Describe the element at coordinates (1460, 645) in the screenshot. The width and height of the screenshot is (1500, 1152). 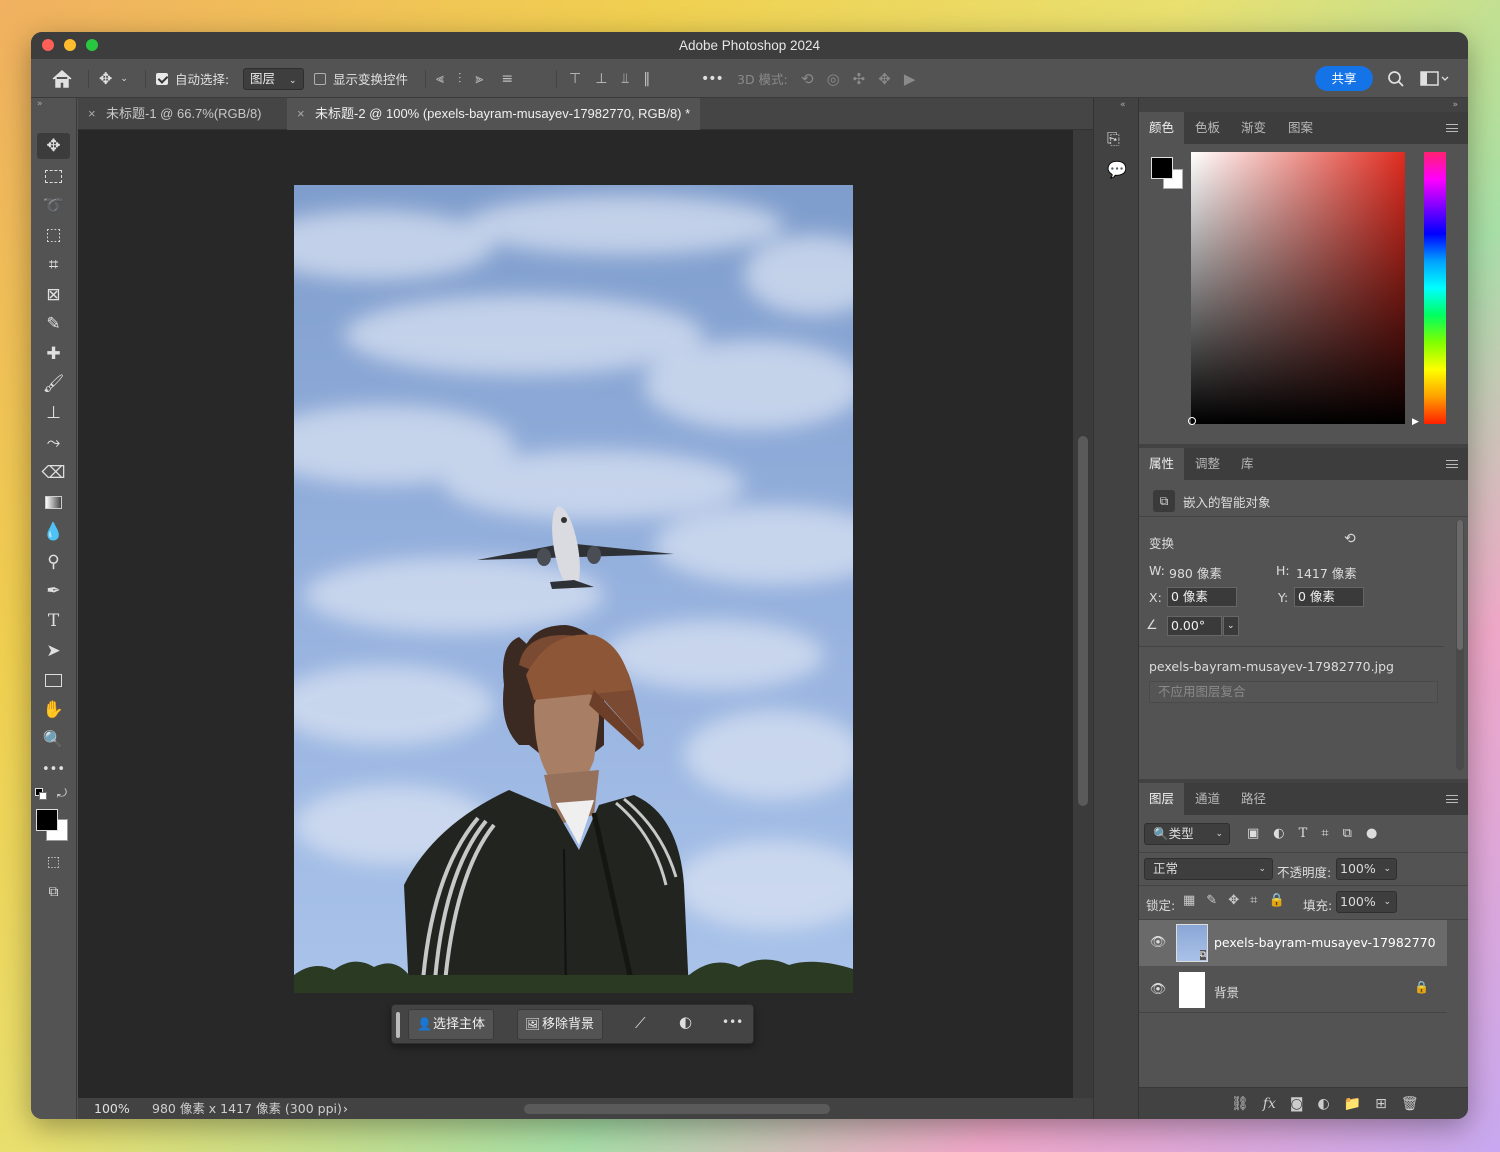
I see `properties-scrollbar` at that location.